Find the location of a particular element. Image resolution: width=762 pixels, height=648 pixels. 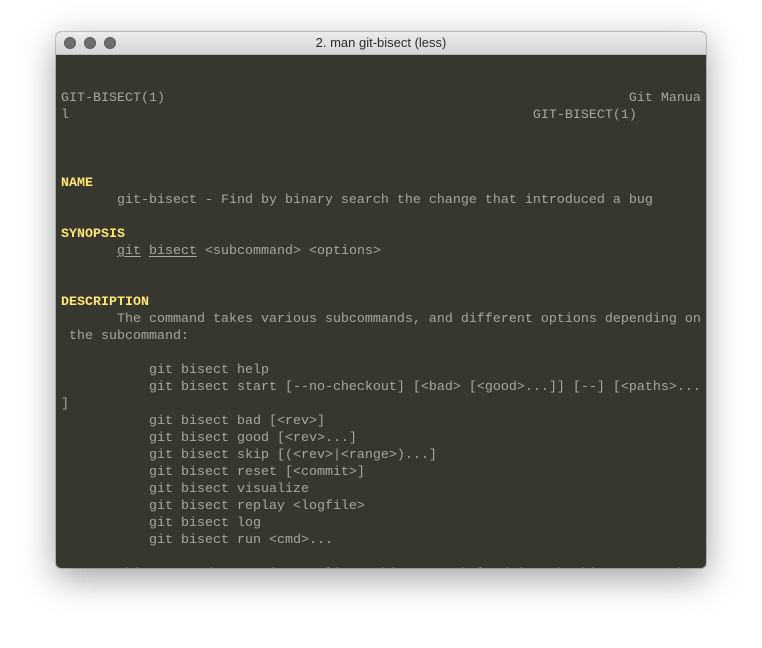

title-bar: 2. man git-bisect (less) is located at coordinates (381, 43).